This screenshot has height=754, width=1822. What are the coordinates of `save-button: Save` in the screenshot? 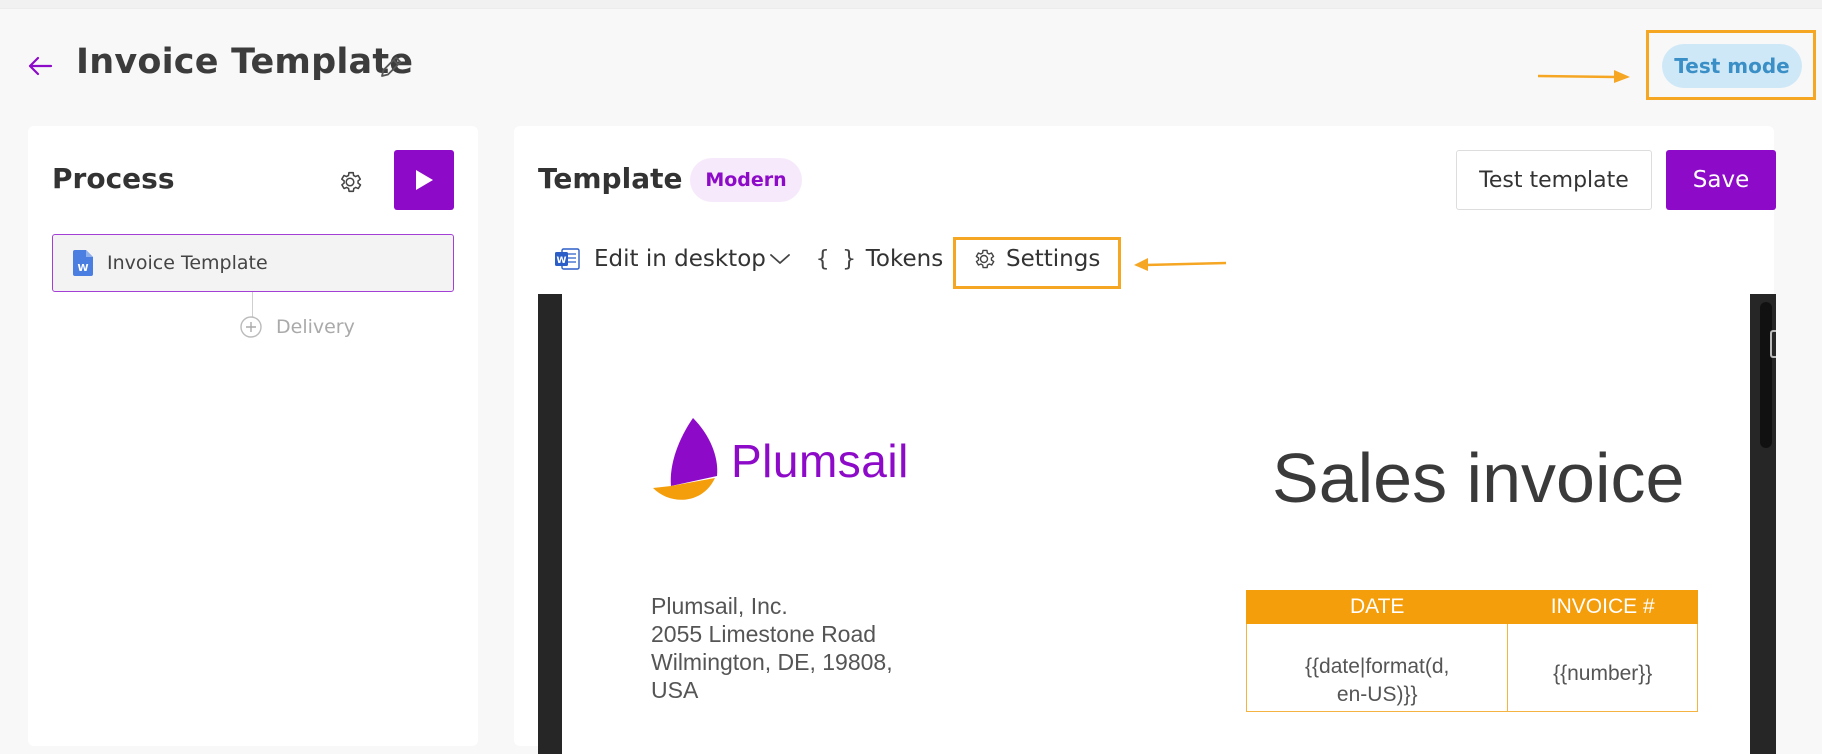 It's located at (1721, 180).